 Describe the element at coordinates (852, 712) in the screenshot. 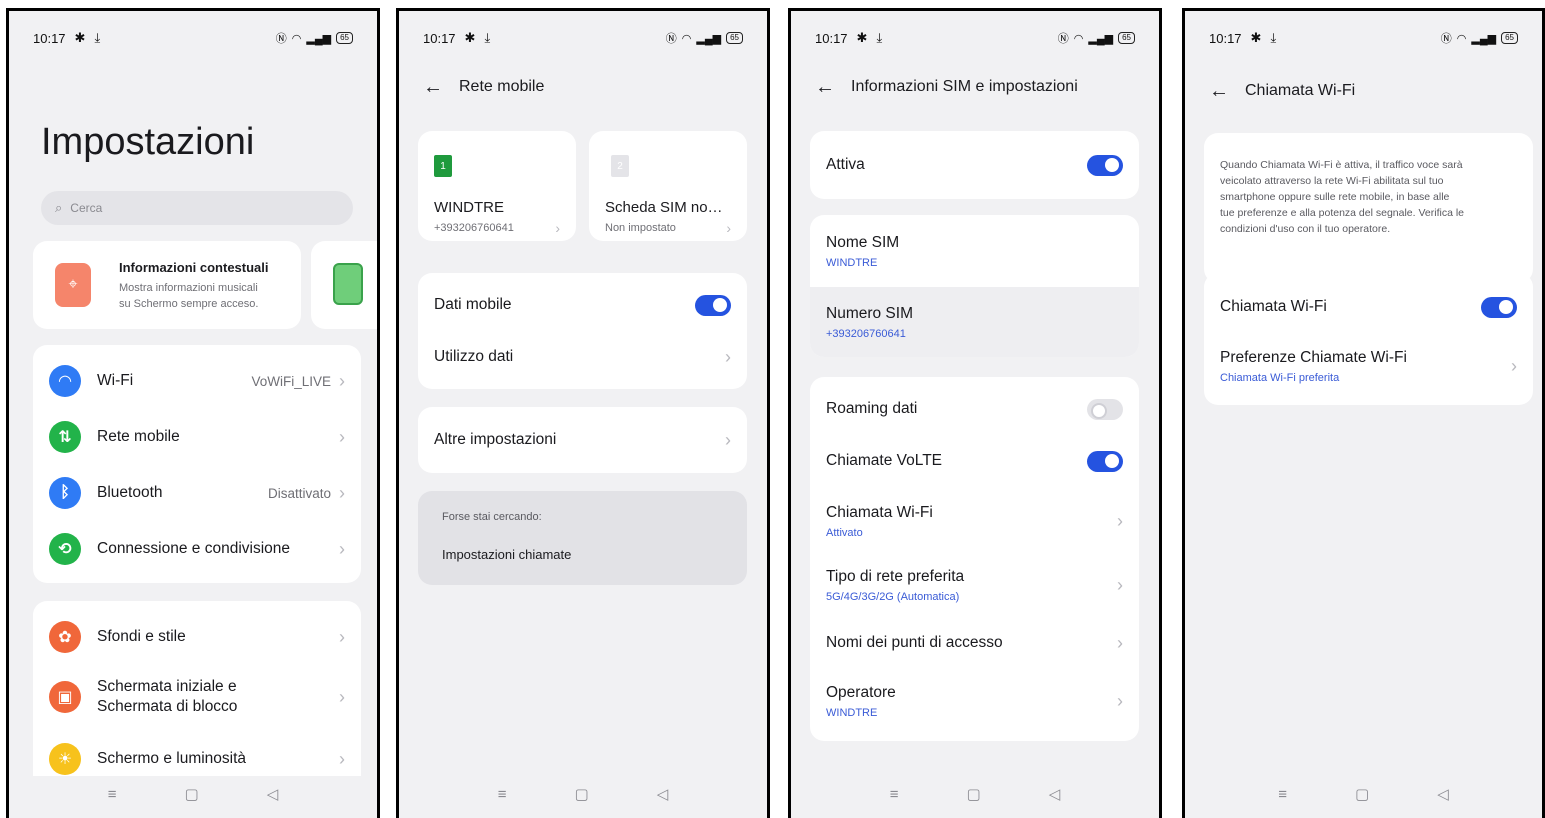

I see `operator-value: WINDTRE` at that location.